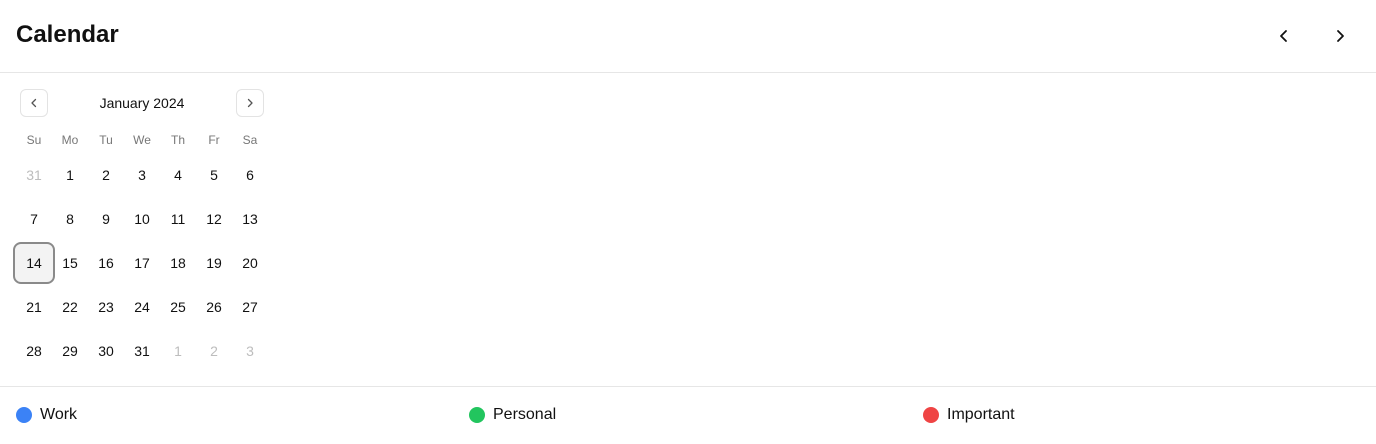  I want to click on day-number: 24, so click(142, 307).